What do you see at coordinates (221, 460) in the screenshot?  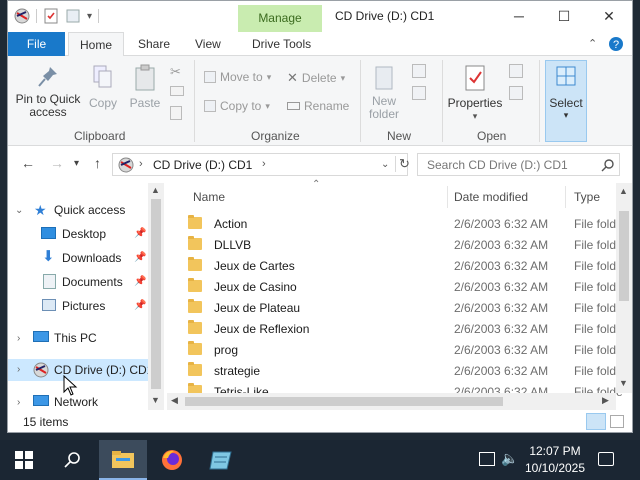 I see `app-taskbar-button` at bounding box center [221, 460].